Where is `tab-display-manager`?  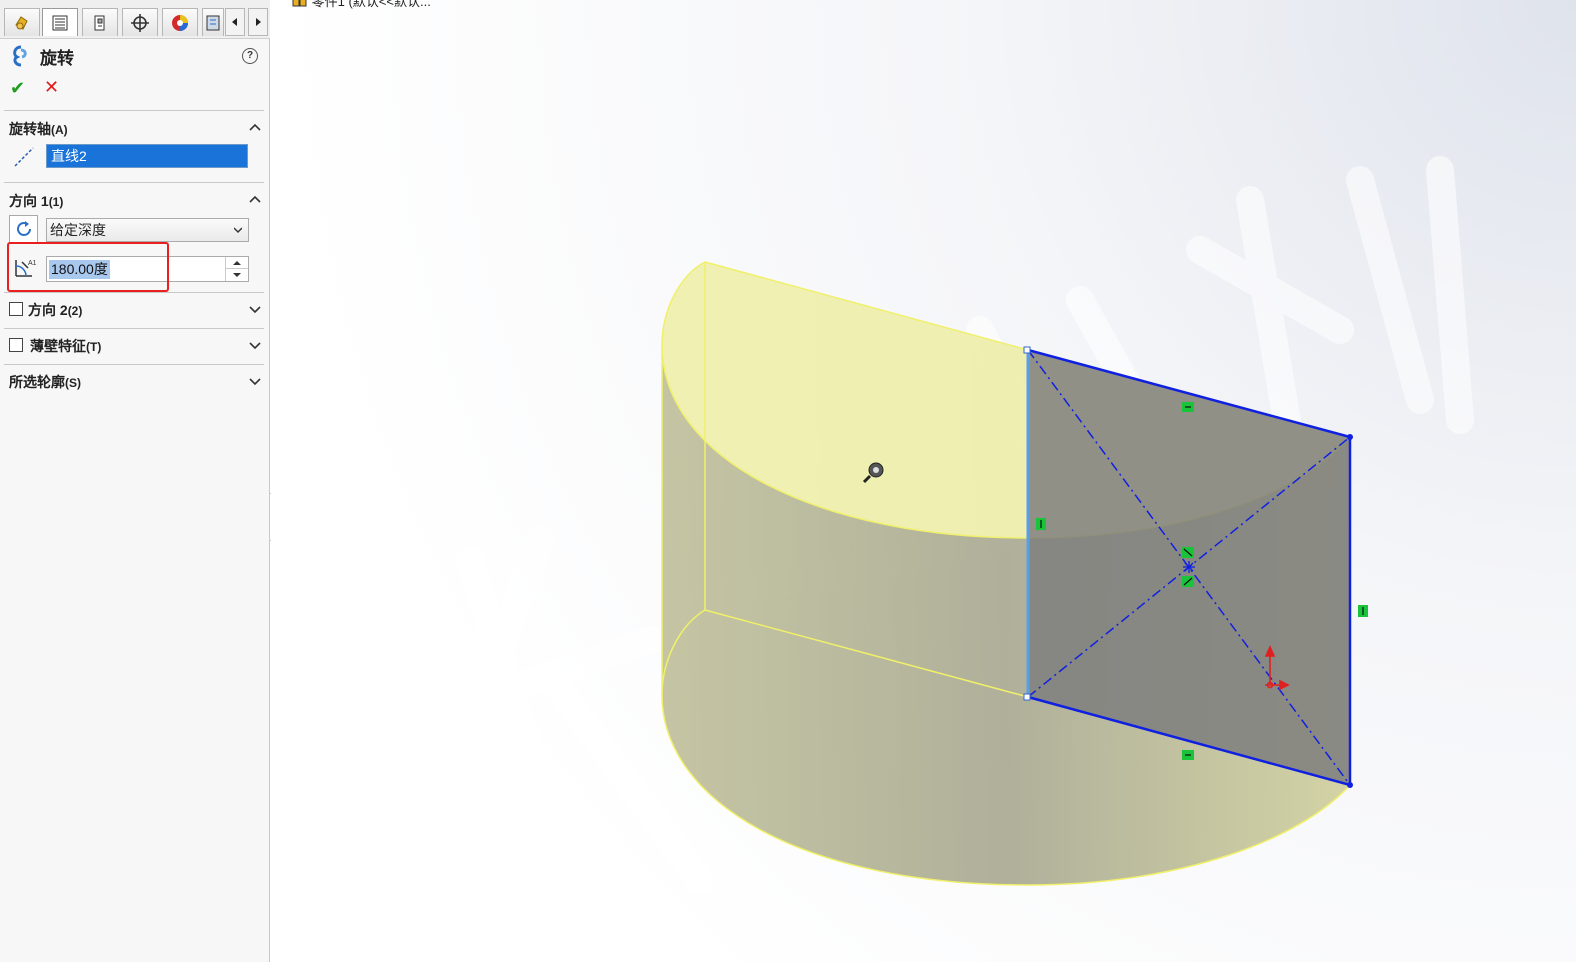 tab-display-manager is located at coordinates (180, 22).